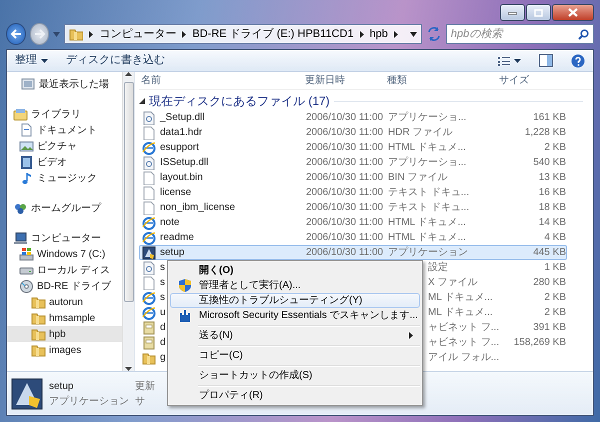  I want to click on menu-item: コピー(C), so click(295, 355).